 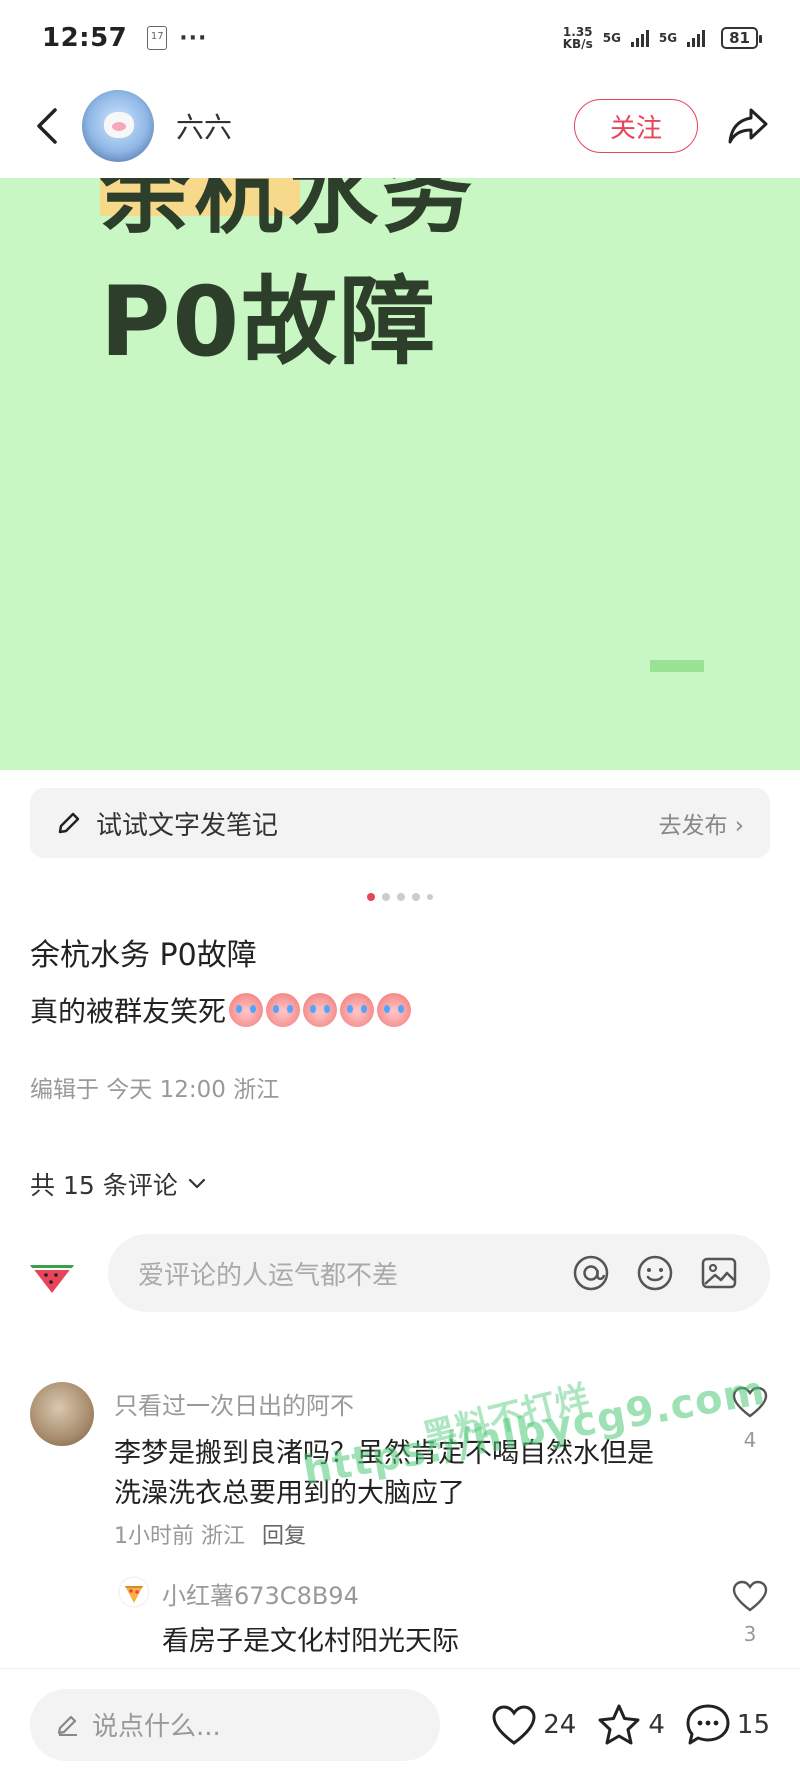 What do you see at coordinates (636, 126) in the screenshot?
I see `follow-button: 关注` at bounding box center [636, 126].